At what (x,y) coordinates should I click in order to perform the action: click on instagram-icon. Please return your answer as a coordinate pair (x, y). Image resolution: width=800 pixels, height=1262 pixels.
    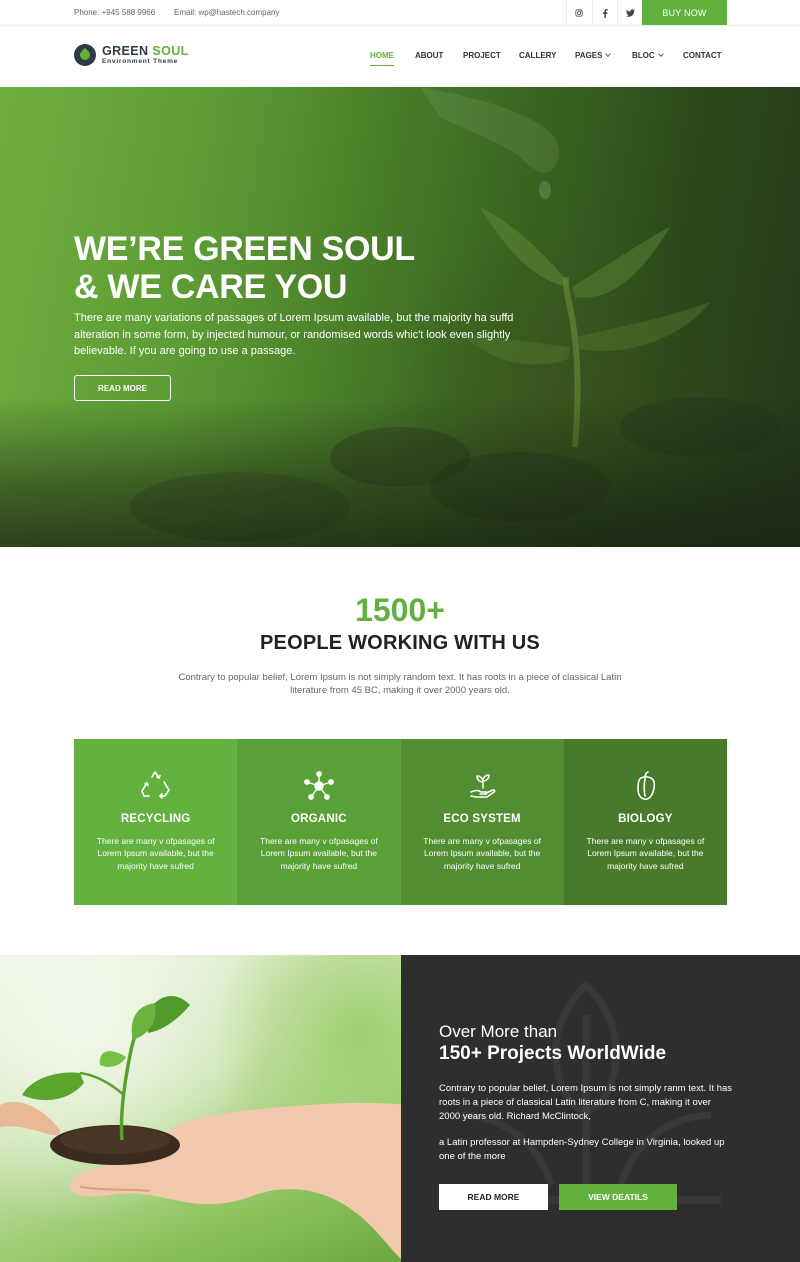
    Looking at the image, I should click on (579, 13).